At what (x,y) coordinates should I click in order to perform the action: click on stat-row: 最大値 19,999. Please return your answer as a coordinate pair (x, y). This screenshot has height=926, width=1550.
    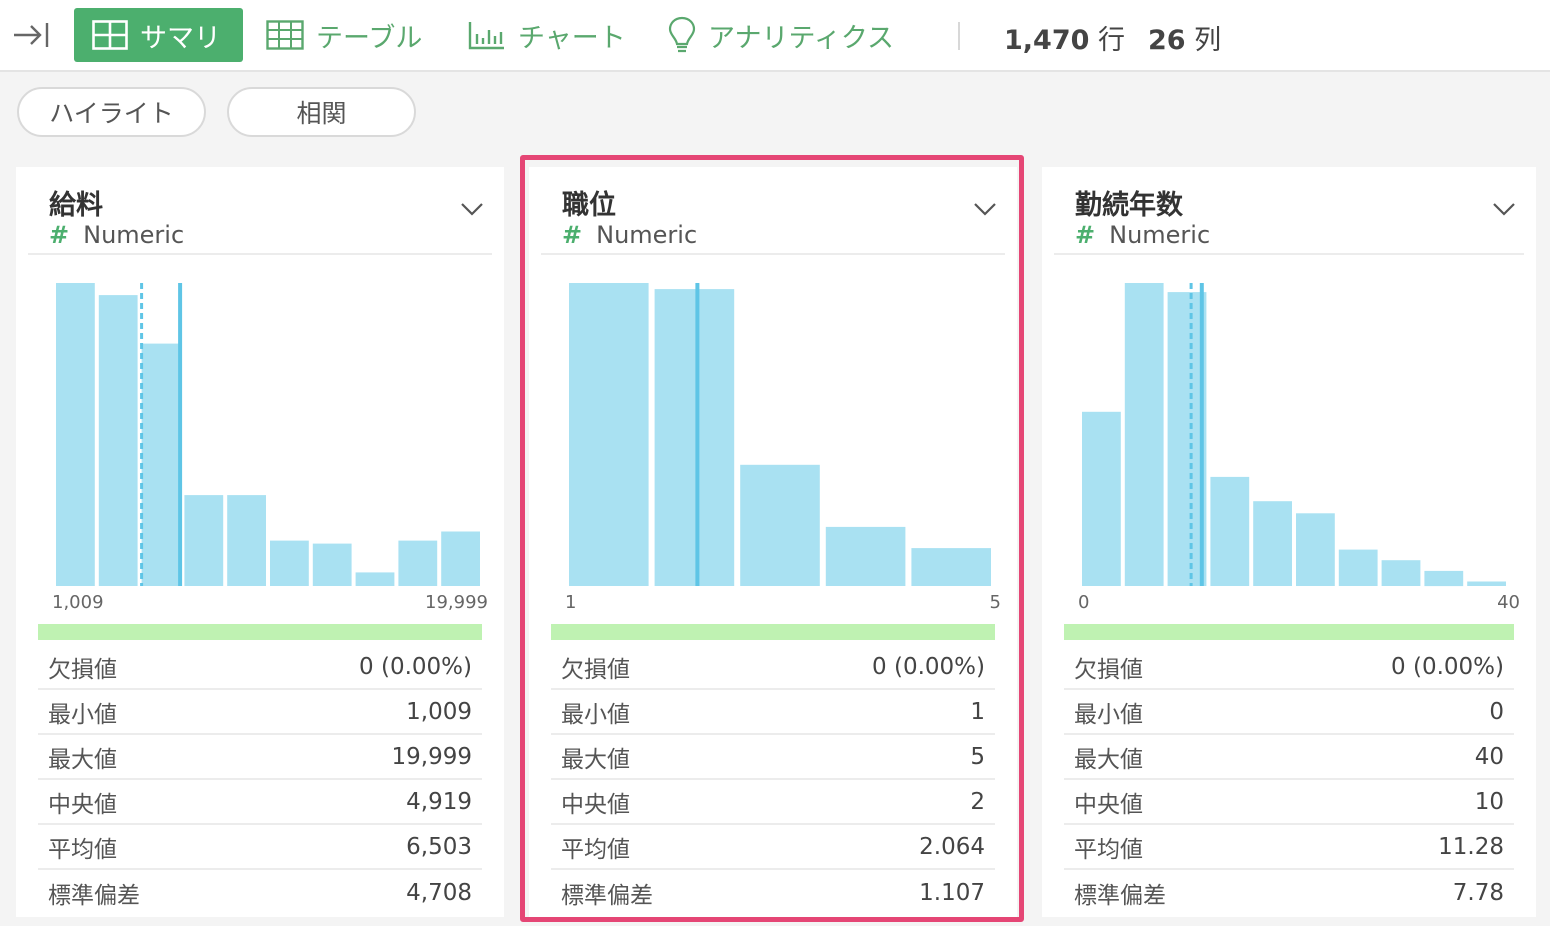
    Looking at the image, I should click on (260, 757).